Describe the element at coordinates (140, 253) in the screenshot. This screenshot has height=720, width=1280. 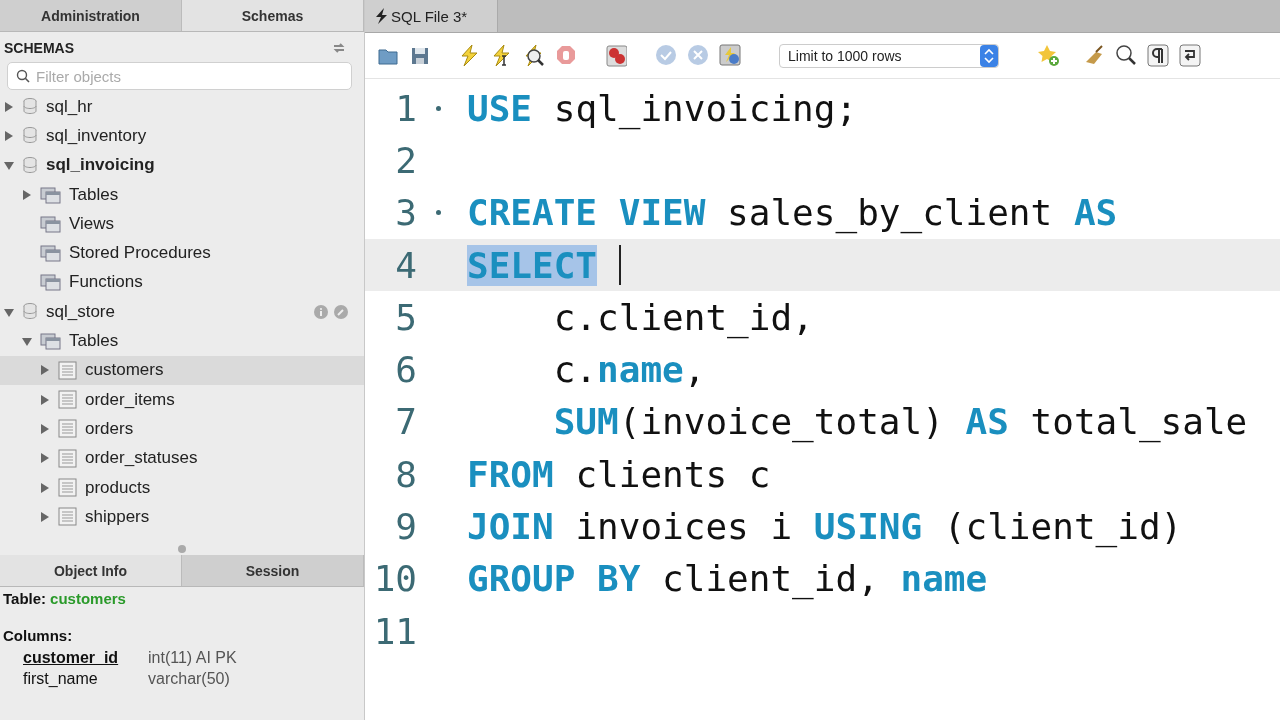
I see `tree-item-label: Stored Procedures` at that location.